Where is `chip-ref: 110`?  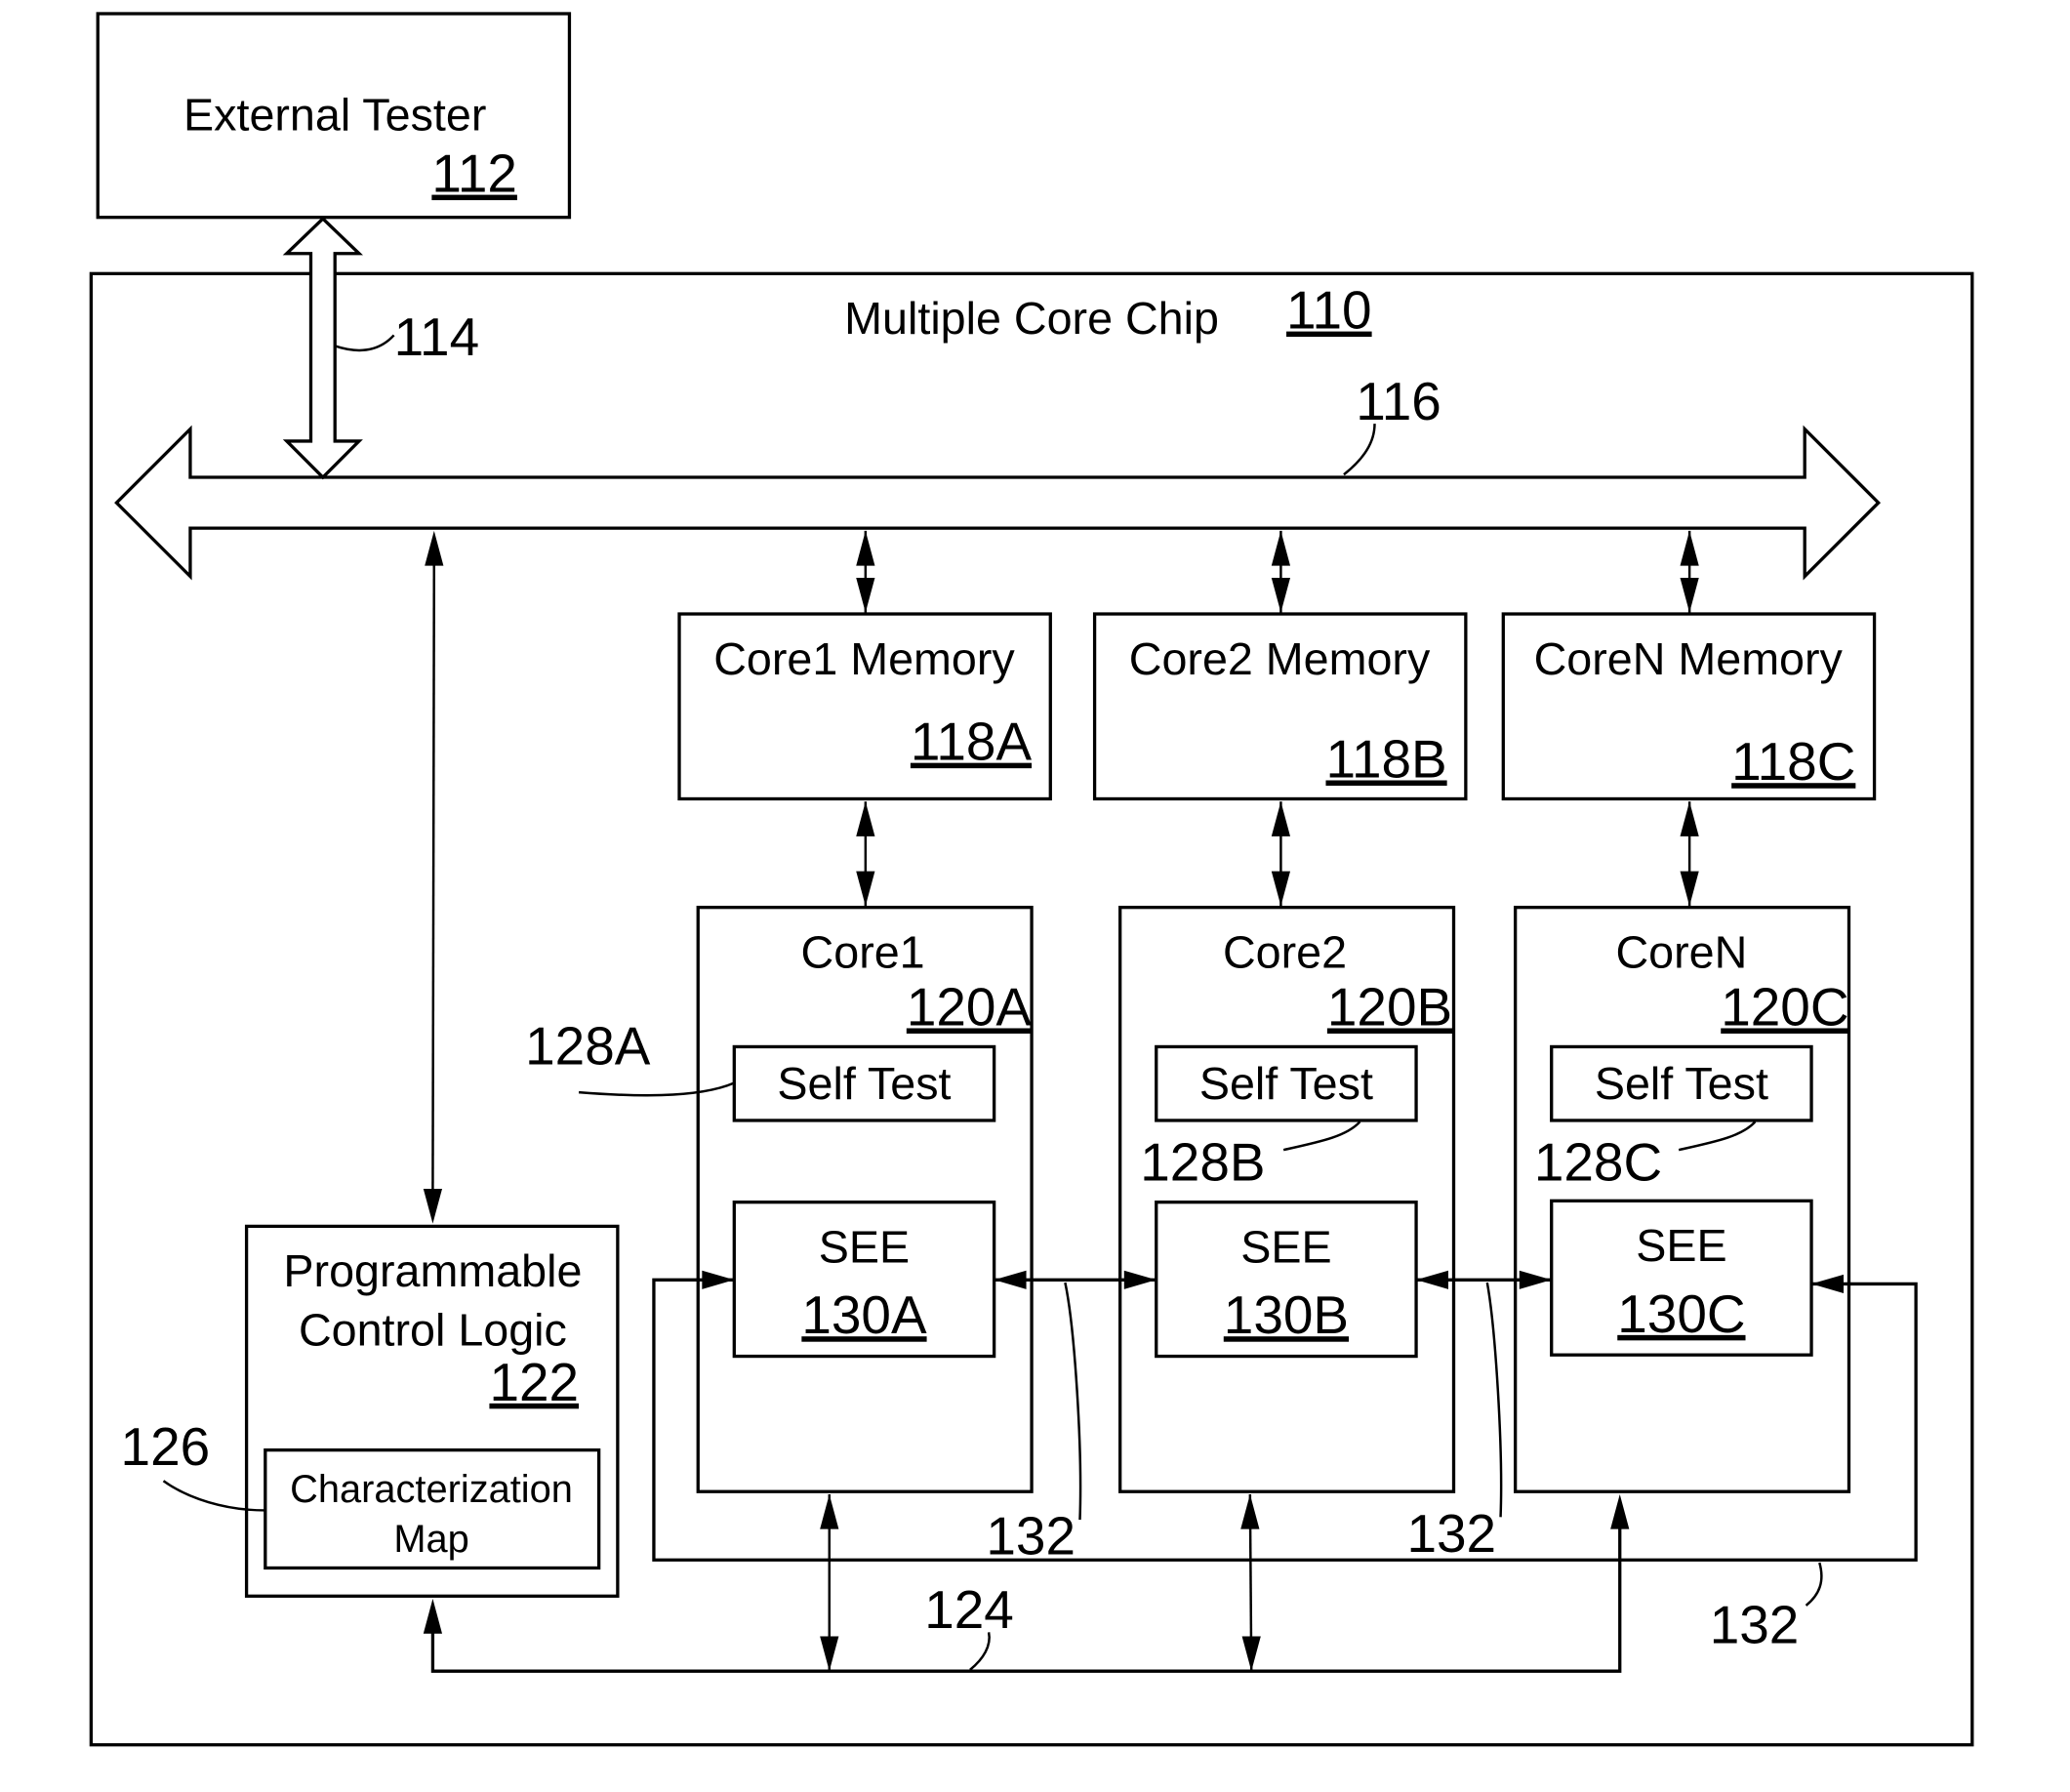
chip-ref: 110 is located at coordinates (1329, 310).